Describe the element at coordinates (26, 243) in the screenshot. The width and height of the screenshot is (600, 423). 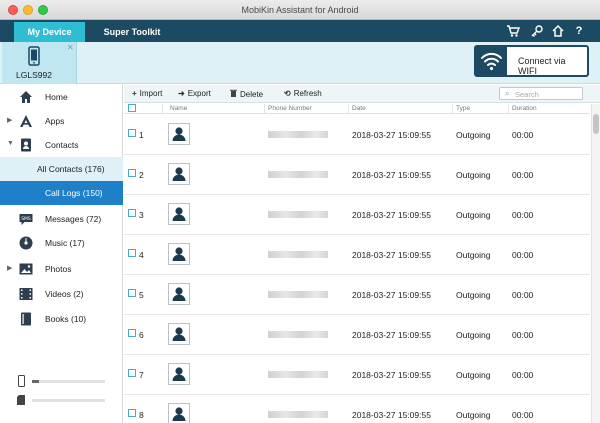
I see `music-icon` at that location.